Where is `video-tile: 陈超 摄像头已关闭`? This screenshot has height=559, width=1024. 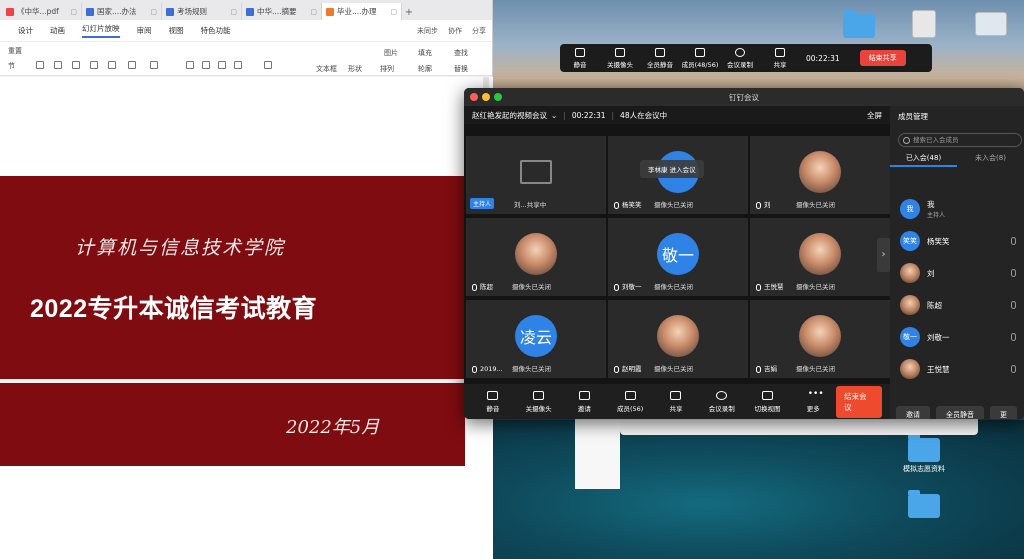
video-tile: 陈超 摄像头已关闭 is located at coordinates (536, 257).